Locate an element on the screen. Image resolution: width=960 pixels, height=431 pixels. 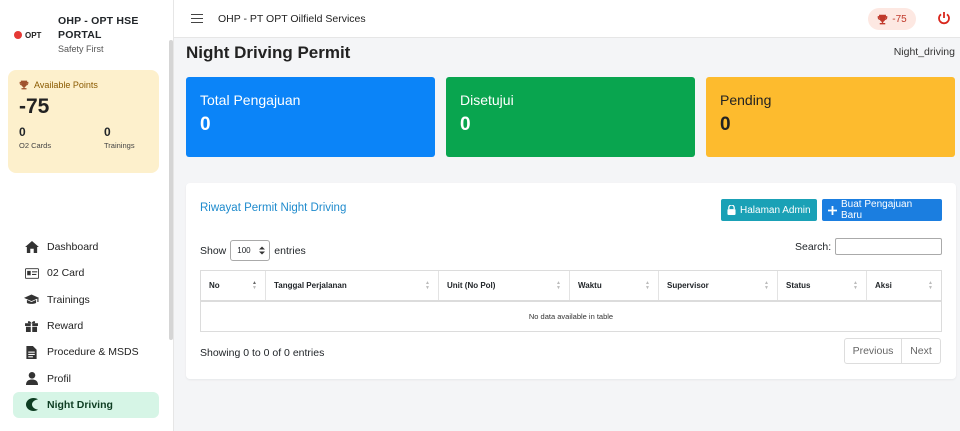
column-header-no: No ▲ ▼ is located at coordinates (233, 285).